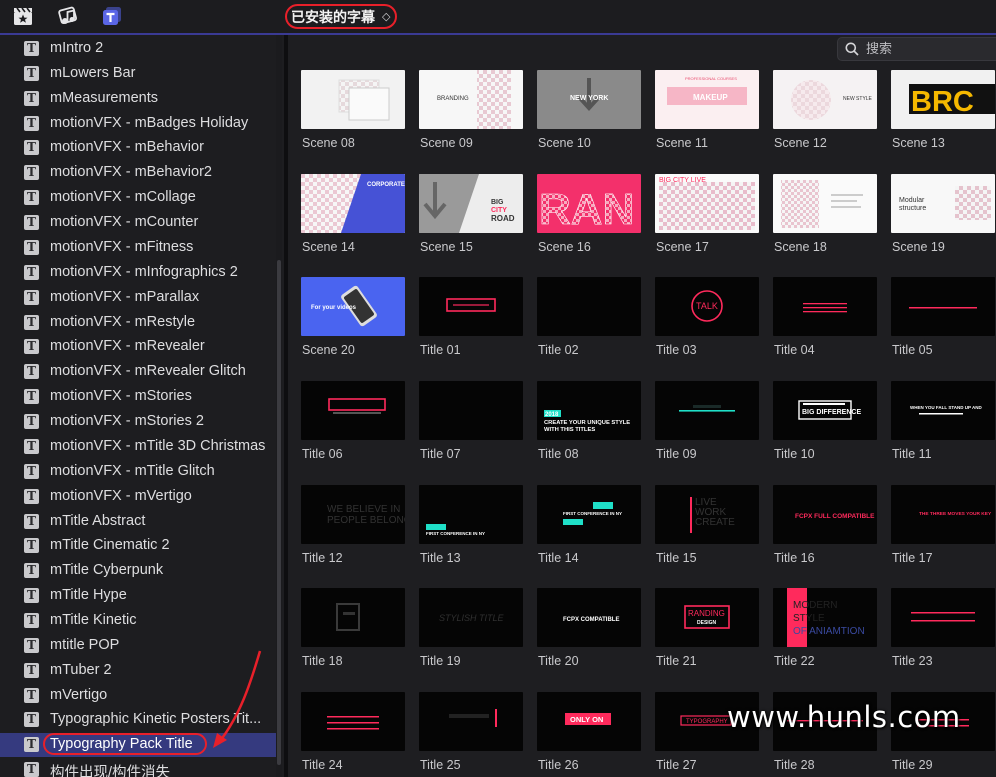 The width and height of the screenshot is (996, 777). I want to click on title-thumbnail-tile: FCPX COMPATIBLE Title 20, so click(589, 628).